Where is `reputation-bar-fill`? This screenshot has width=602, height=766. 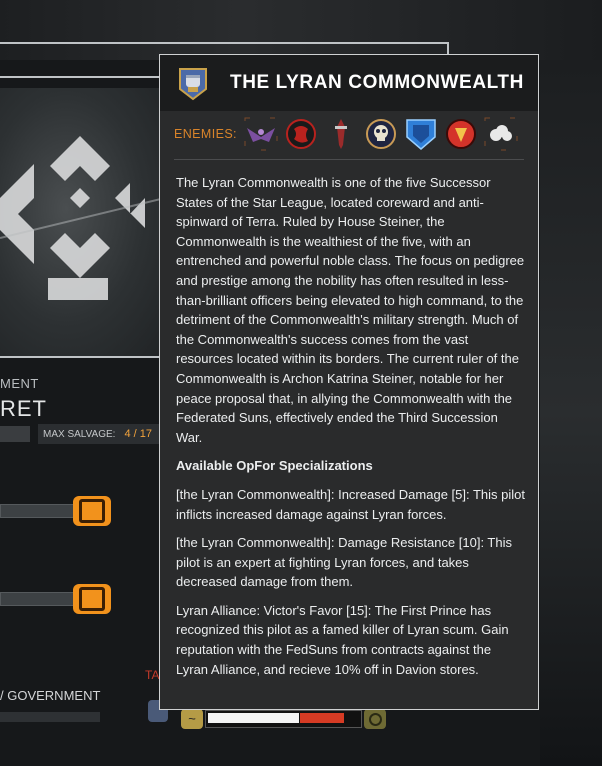
reputation-bar-fill is located at coordinates (253, 718).